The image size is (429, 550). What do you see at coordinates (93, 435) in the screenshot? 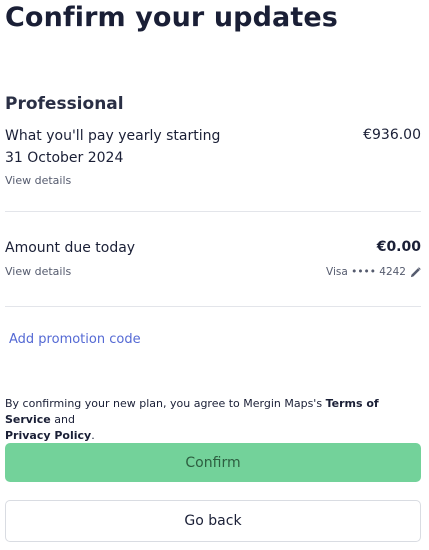
I see `terms-suffix: .` at bounding box center [93, 435].